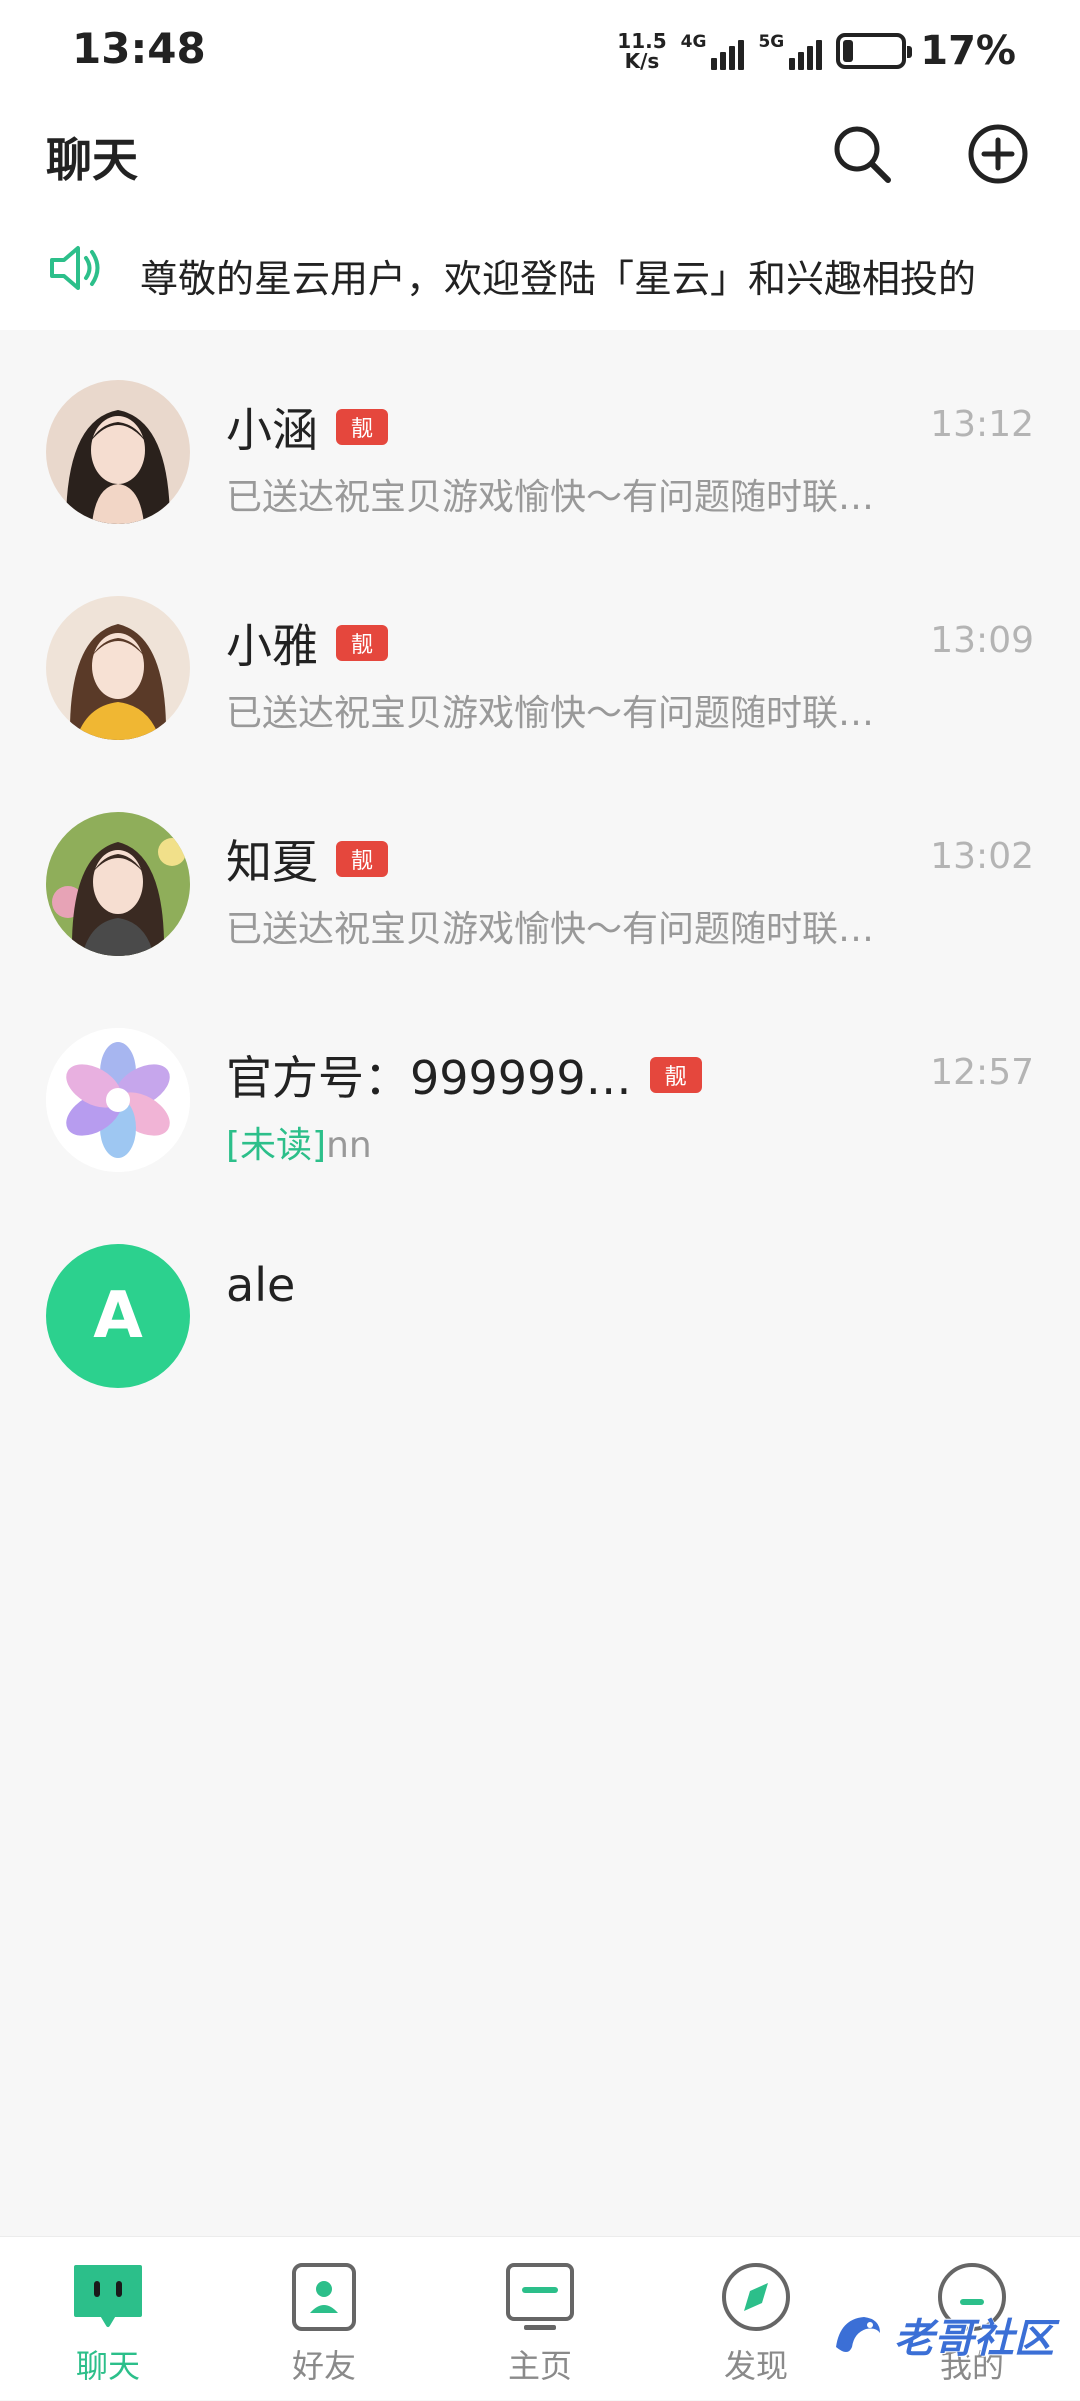  I want to click on add-button, so click(998, 154).